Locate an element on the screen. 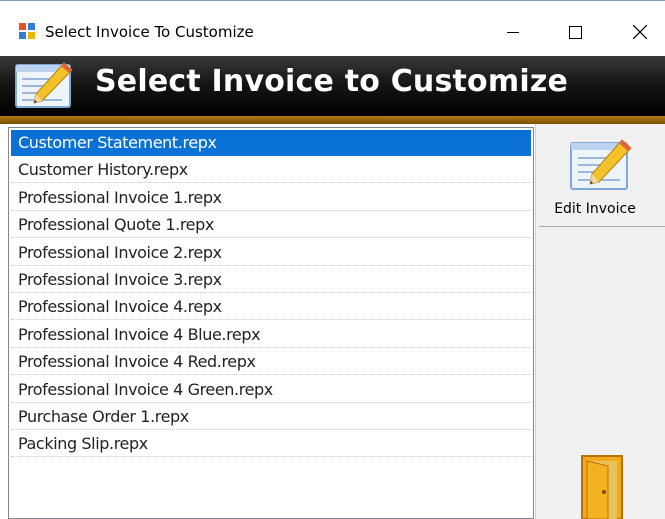 This screenshot has width=665, height=519. banner-title: Select Invoice to Customize is located at coordinates (332, 81).